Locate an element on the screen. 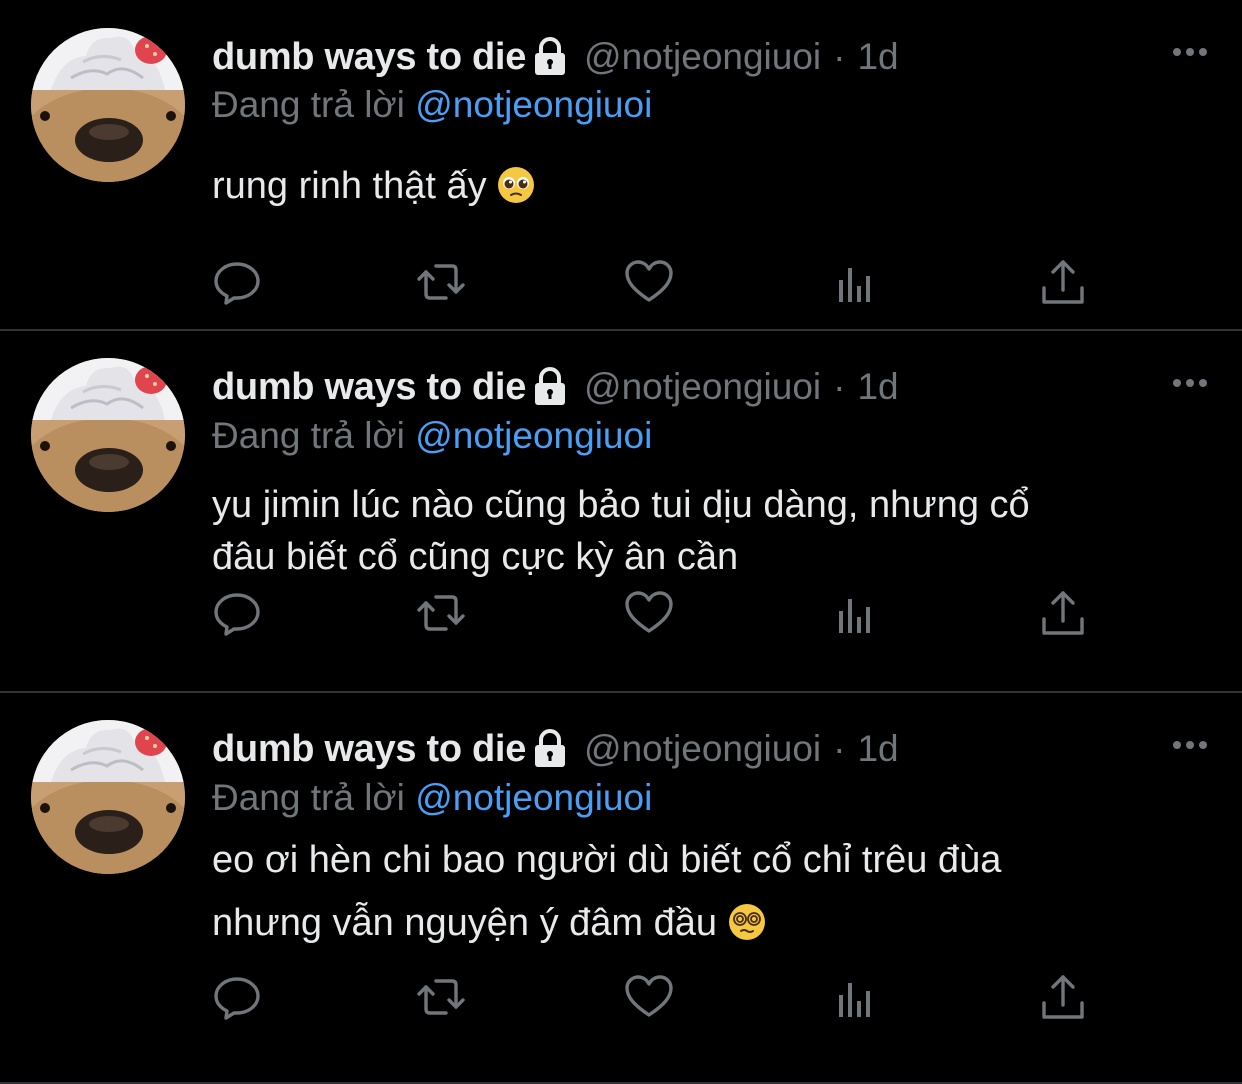 Image resolution: width=1242 pixels, height=1084 pixels. tweet-text-line: nhưng vẫn nguyện ý đâm đầu is located at coordinates (465, 923).